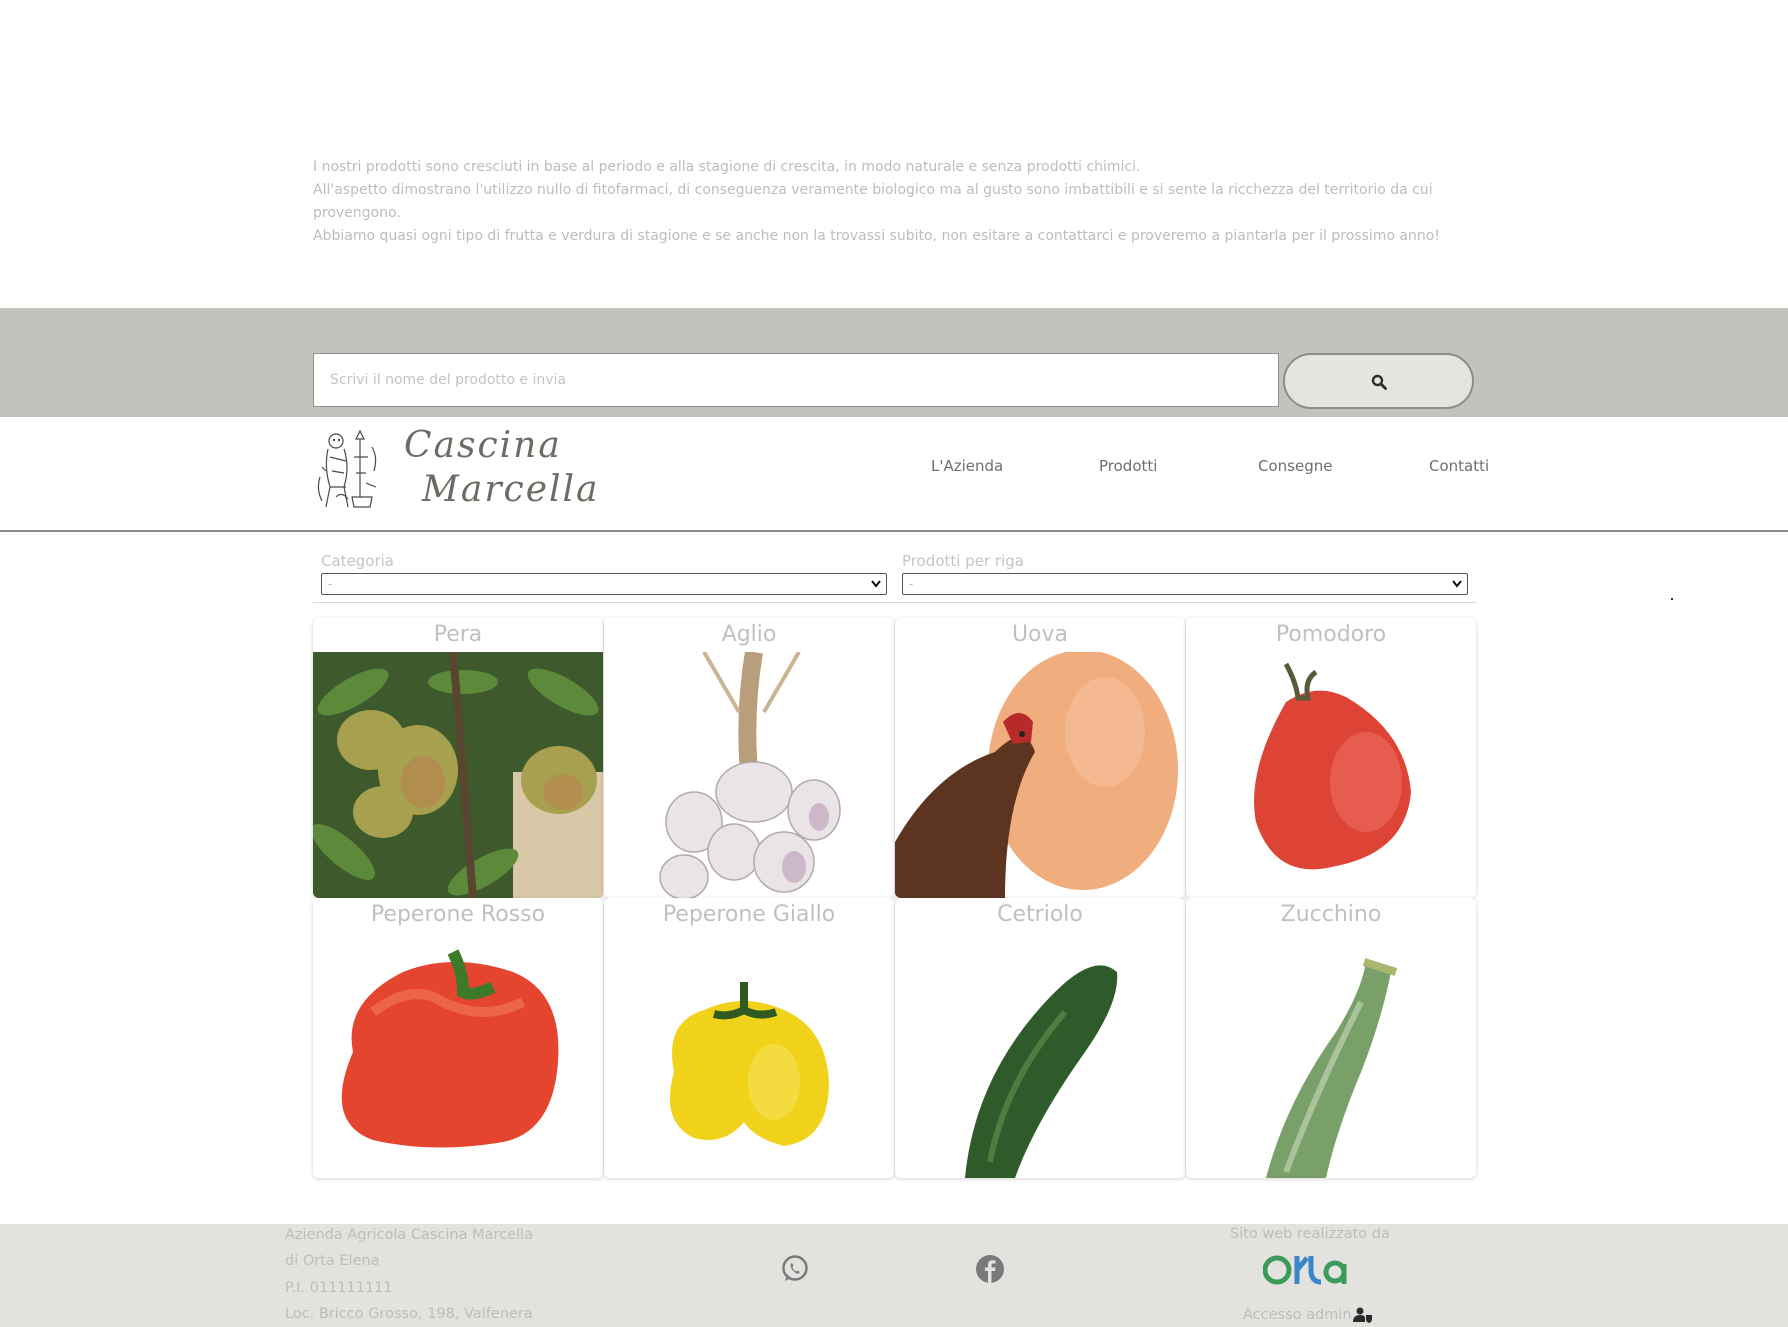 Image resolution: width=1788 pixels, height=1327 pixels. Describe the element at coordinates (511, 489) in the screenshot. I see `brand-line: Marcella` at that location.